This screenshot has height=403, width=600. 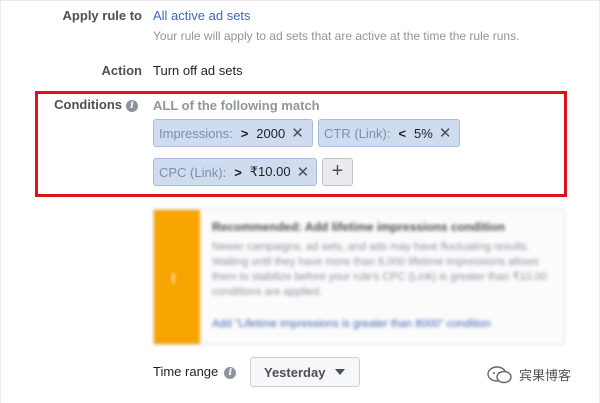 What do you see at coordinates (193, 172) in the screenshot?
I see `condition-metric: CPC (Link):` at bounding box center [193, 172].